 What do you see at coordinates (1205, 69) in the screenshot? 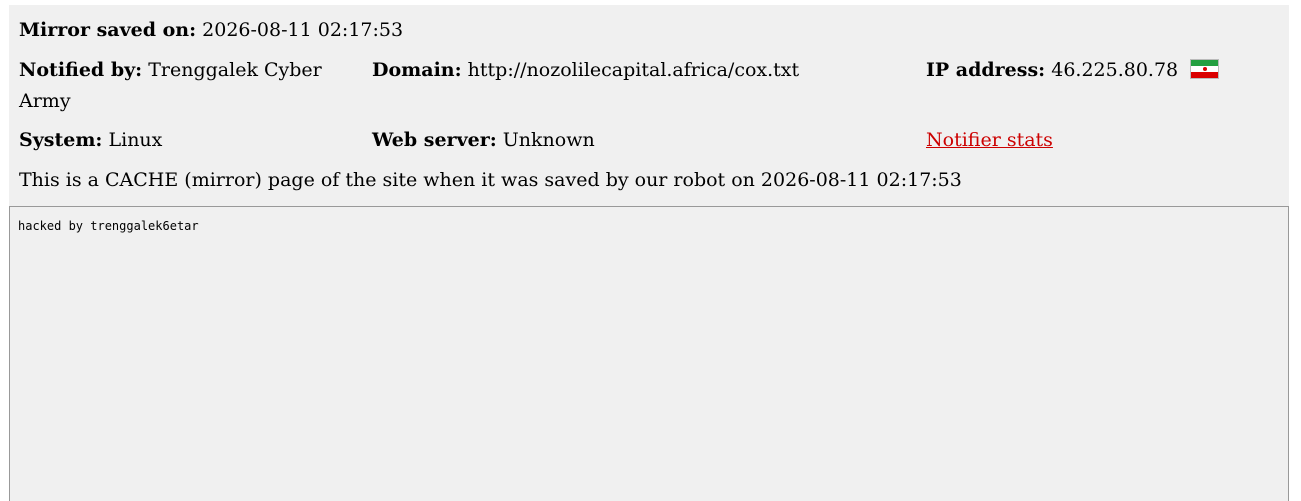
I see `iran-flag-icon` at bounding box center [1205, 69].